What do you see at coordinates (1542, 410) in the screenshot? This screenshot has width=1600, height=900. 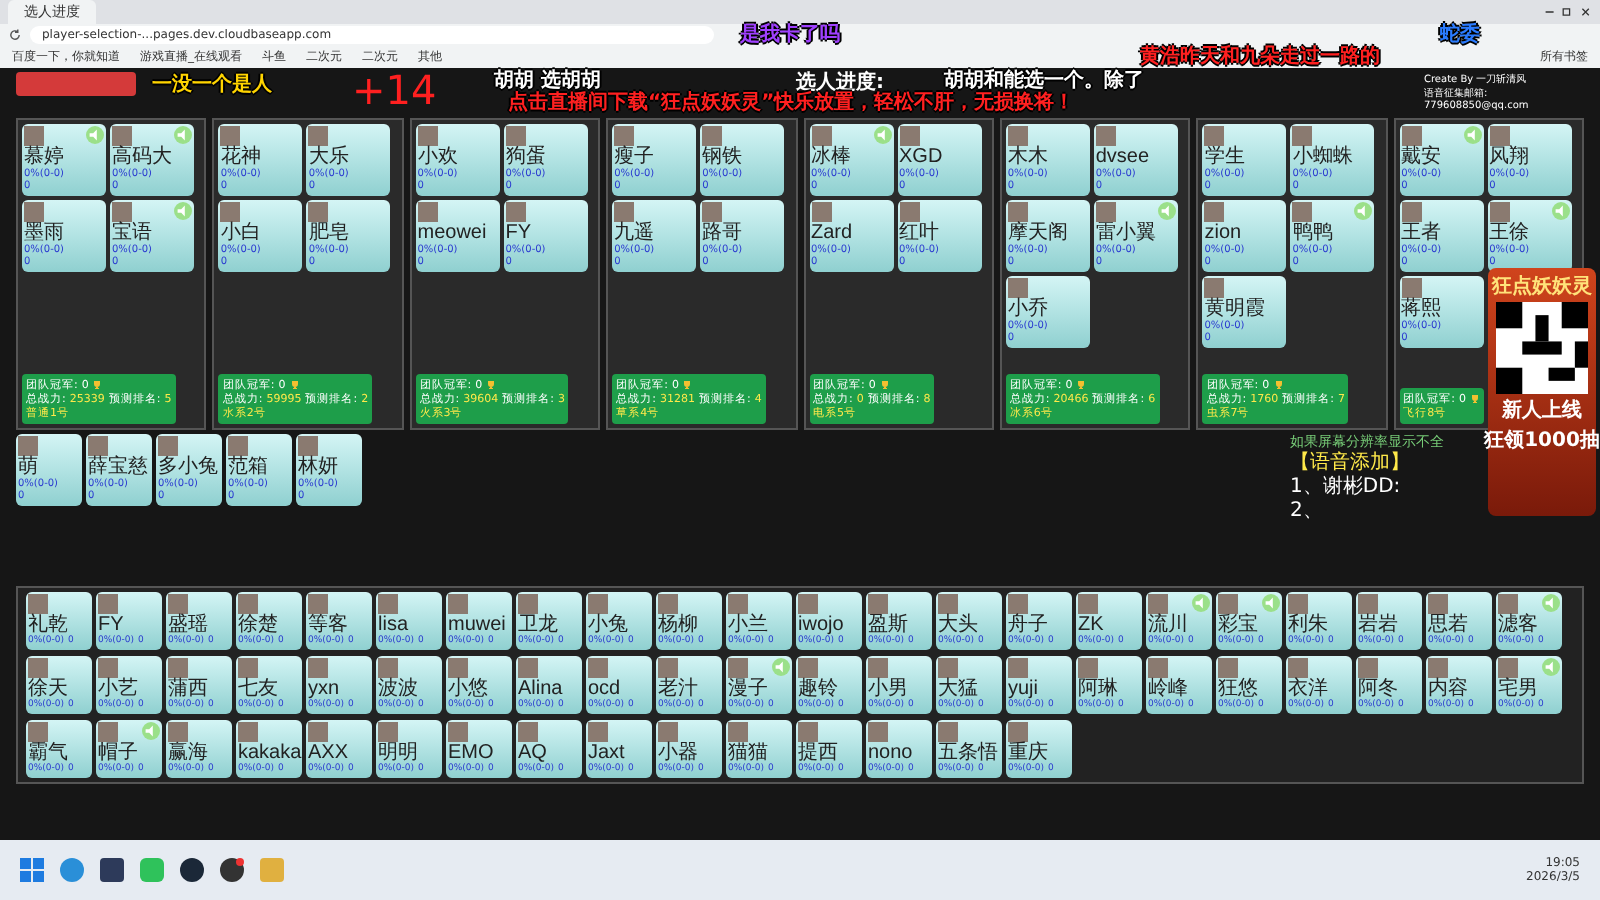 I see `ad-line: 新人上线` at bounding box center [1542, 410].